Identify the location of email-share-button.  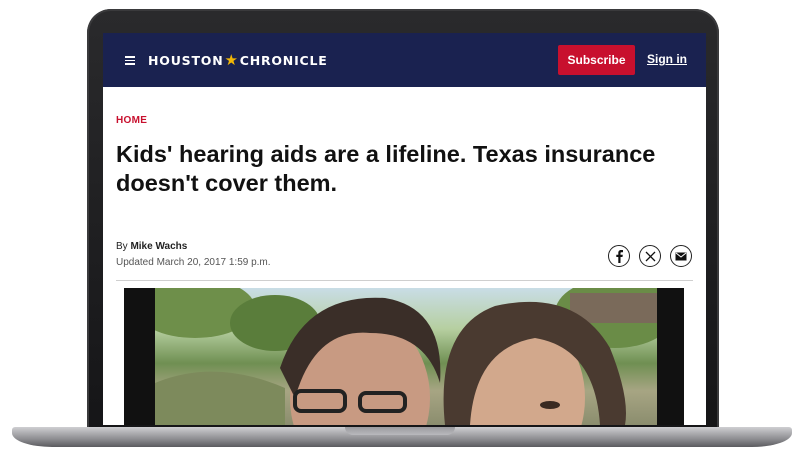
(681, 256).